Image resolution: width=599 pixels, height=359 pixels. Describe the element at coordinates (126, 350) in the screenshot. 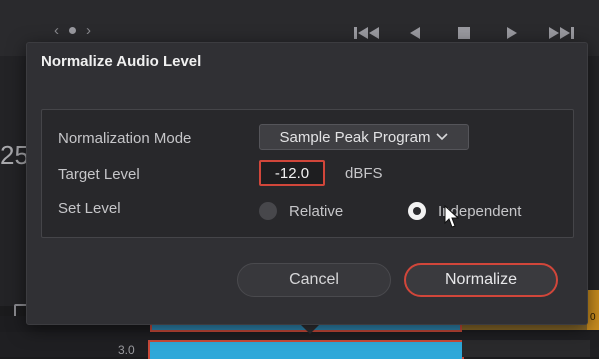

I see `track-db-label: 3.0` at that location.